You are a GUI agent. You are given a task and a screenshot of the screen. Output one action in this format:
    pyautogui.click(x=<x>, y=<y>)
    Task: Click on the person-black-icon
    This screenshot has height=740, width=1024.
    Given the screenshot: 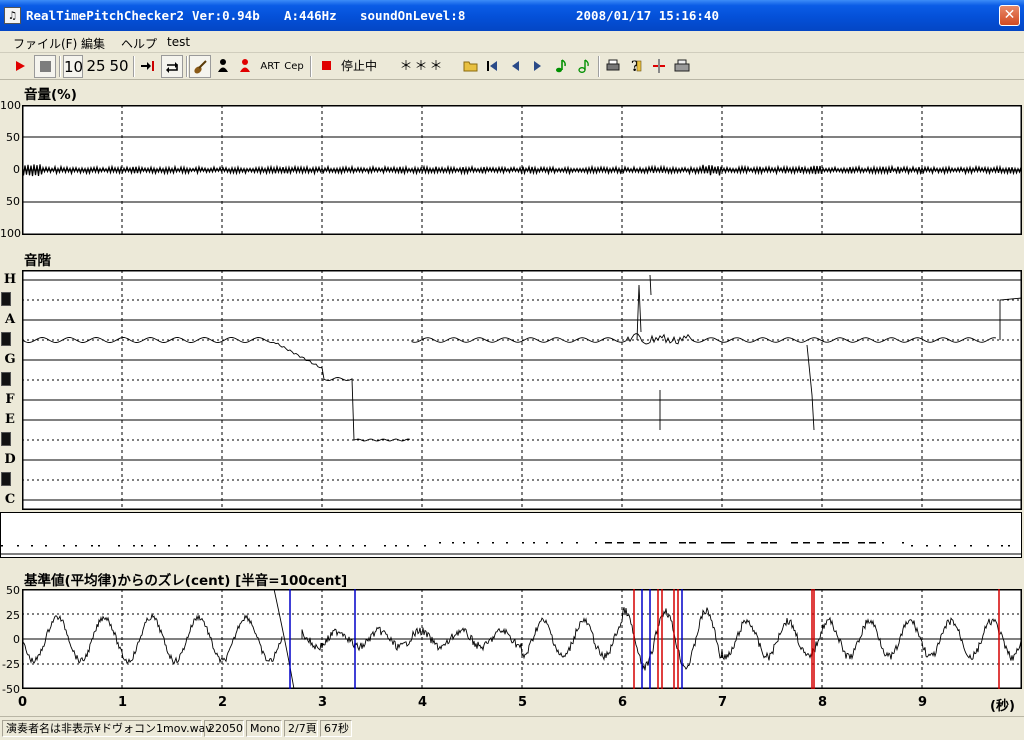 What is the action you would take?
    pyautogui.click(x=223, y=65)
    